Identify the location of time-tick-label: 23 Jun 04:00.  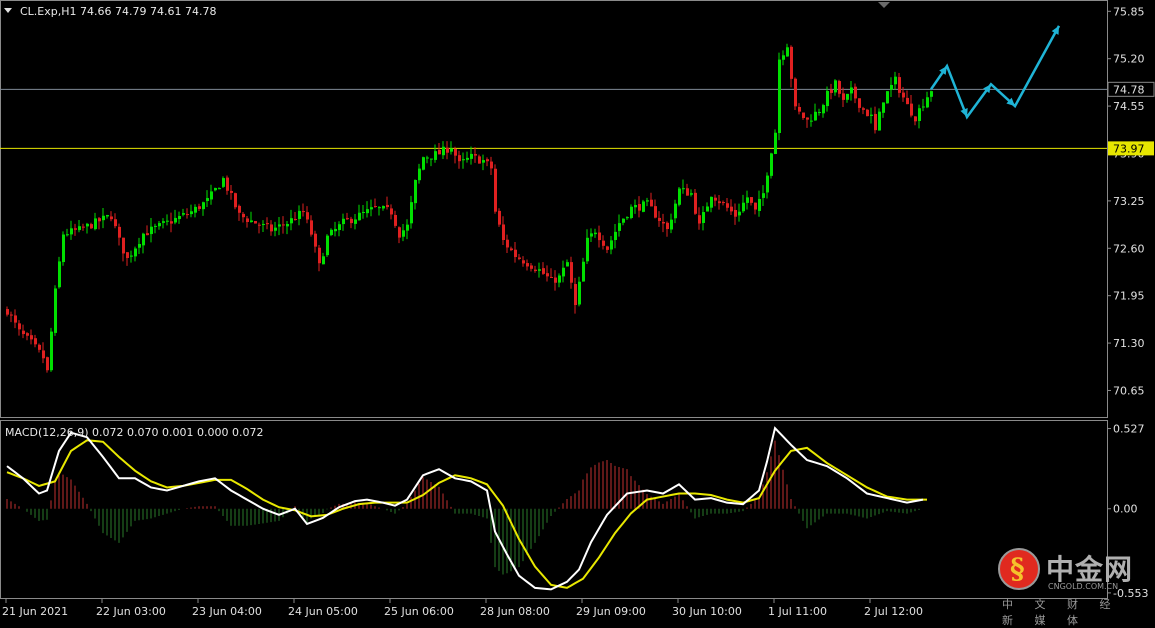
(227, 611).